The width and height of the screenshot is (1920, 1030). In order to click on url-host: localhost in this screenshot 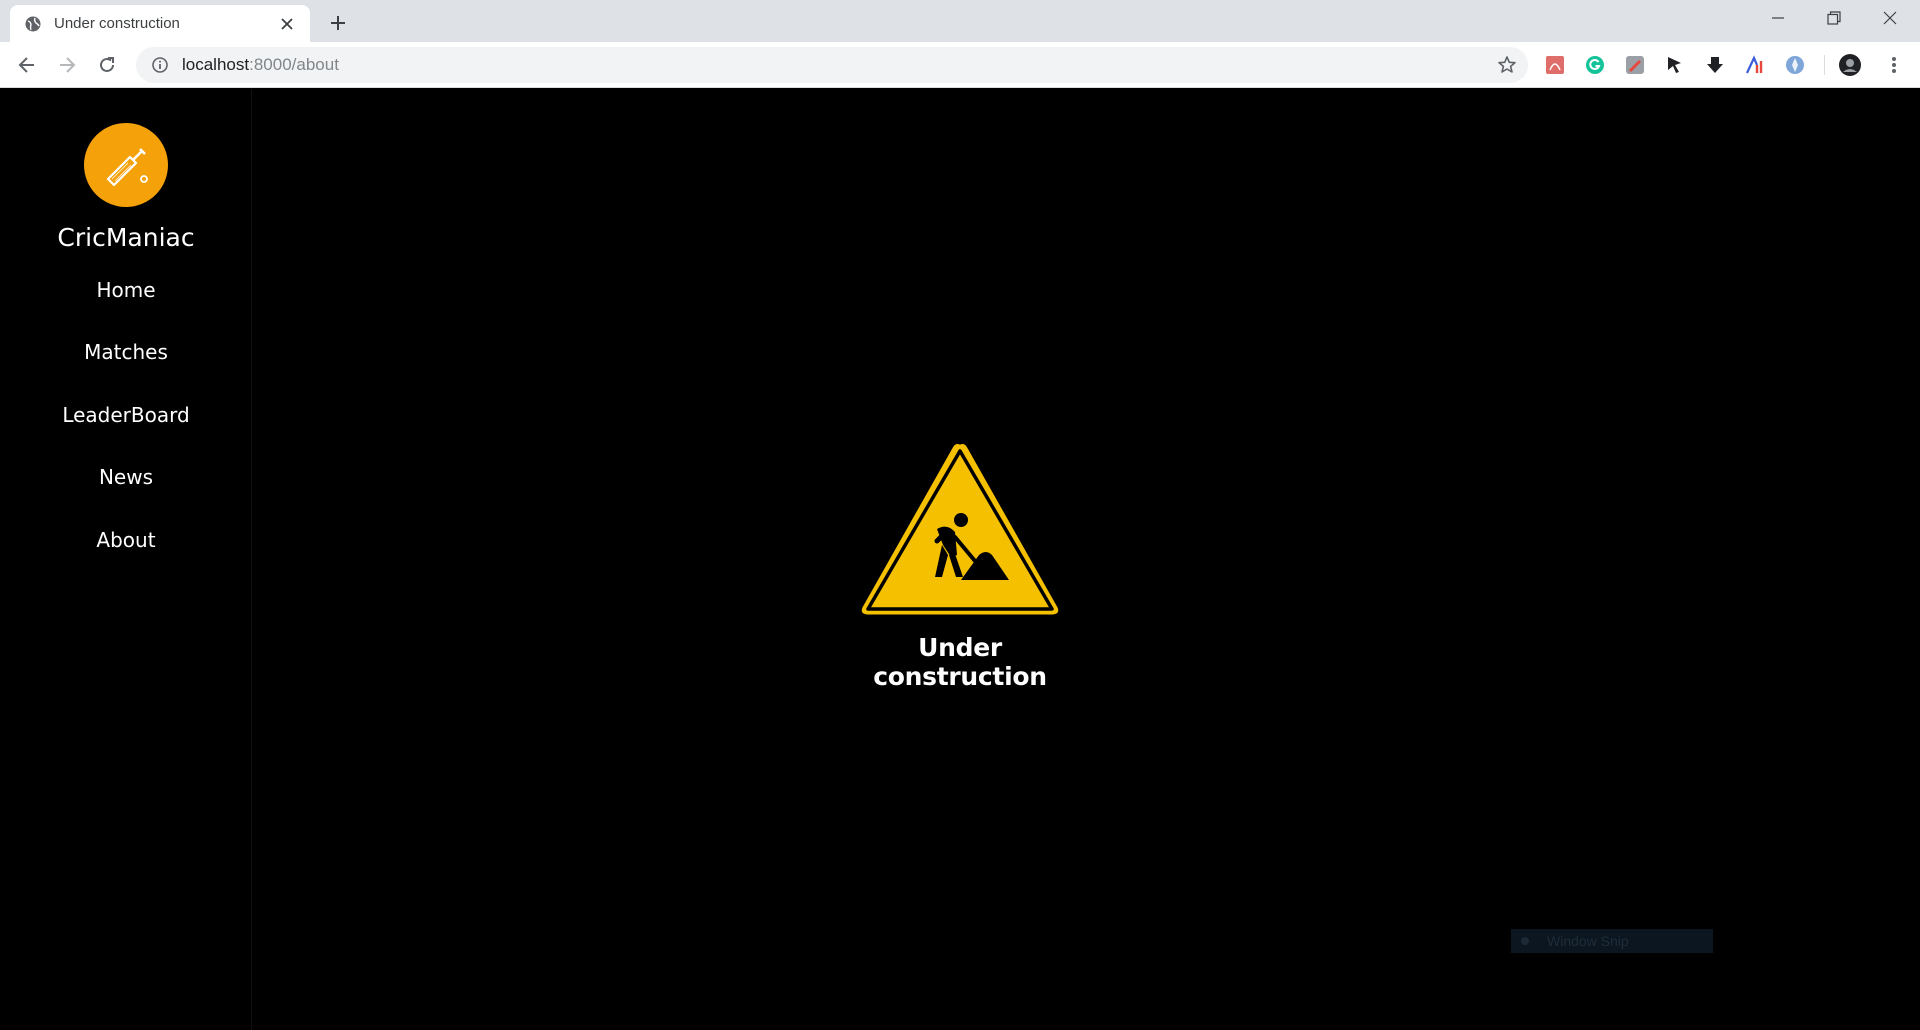, I will do `click(216, 64)`.